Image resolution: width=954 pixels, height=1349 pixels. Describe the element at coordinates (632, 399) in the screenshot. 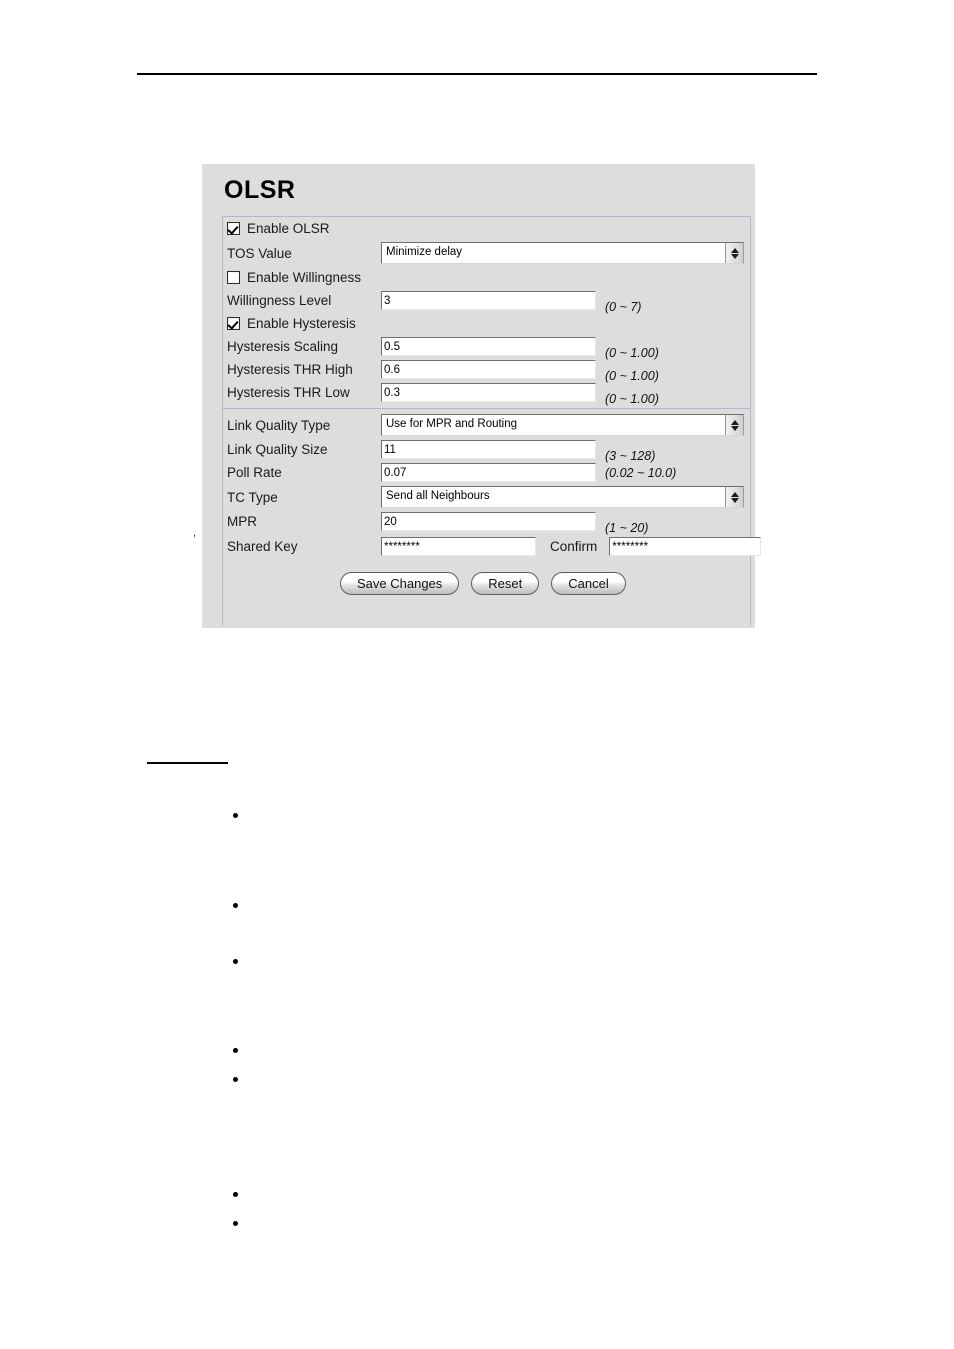

I see `hysteresis-thr-low-hint: (0 ~ 1.00)` at that location.